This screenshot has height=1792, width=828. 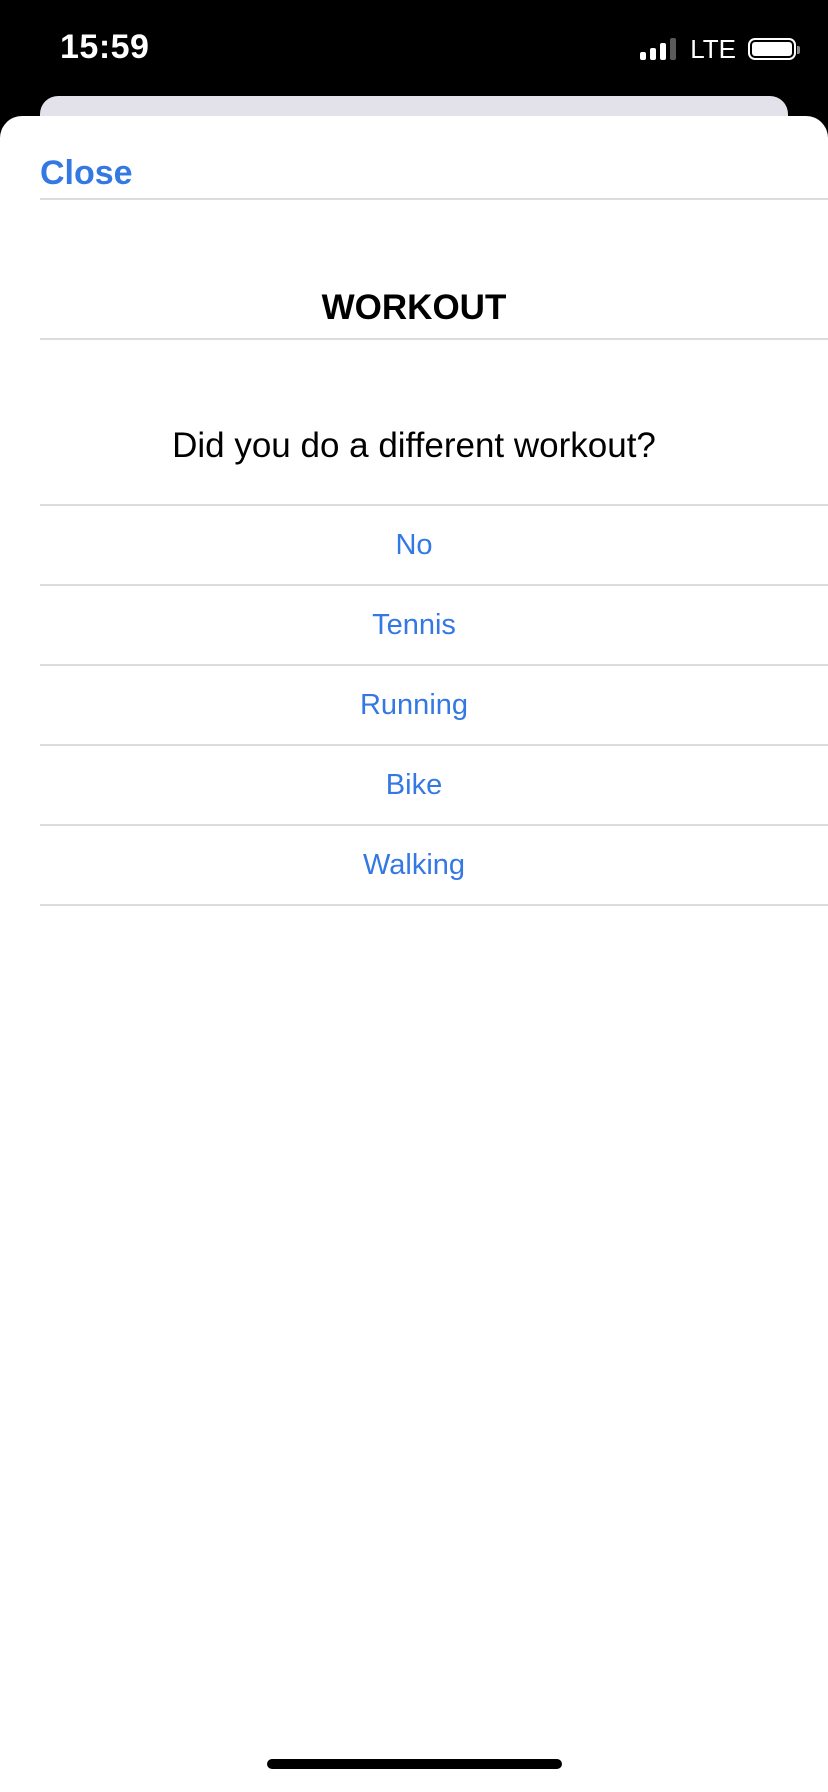 I want to click on status-indicators: LTE, so click(x=720, y=48).